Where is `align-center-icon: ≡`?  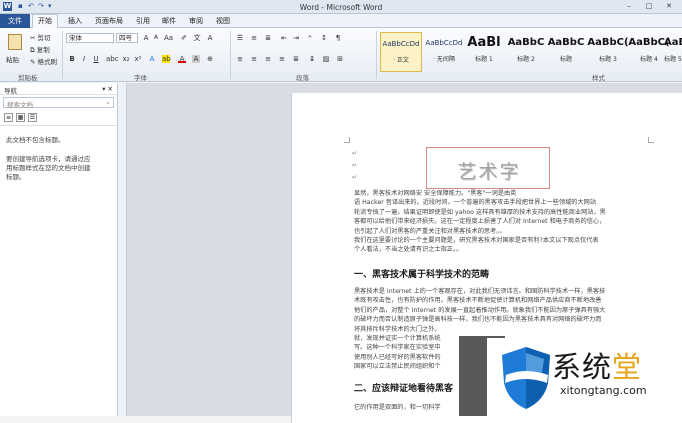 align-center-icon: ≡ is located at coordinates (254, 59).